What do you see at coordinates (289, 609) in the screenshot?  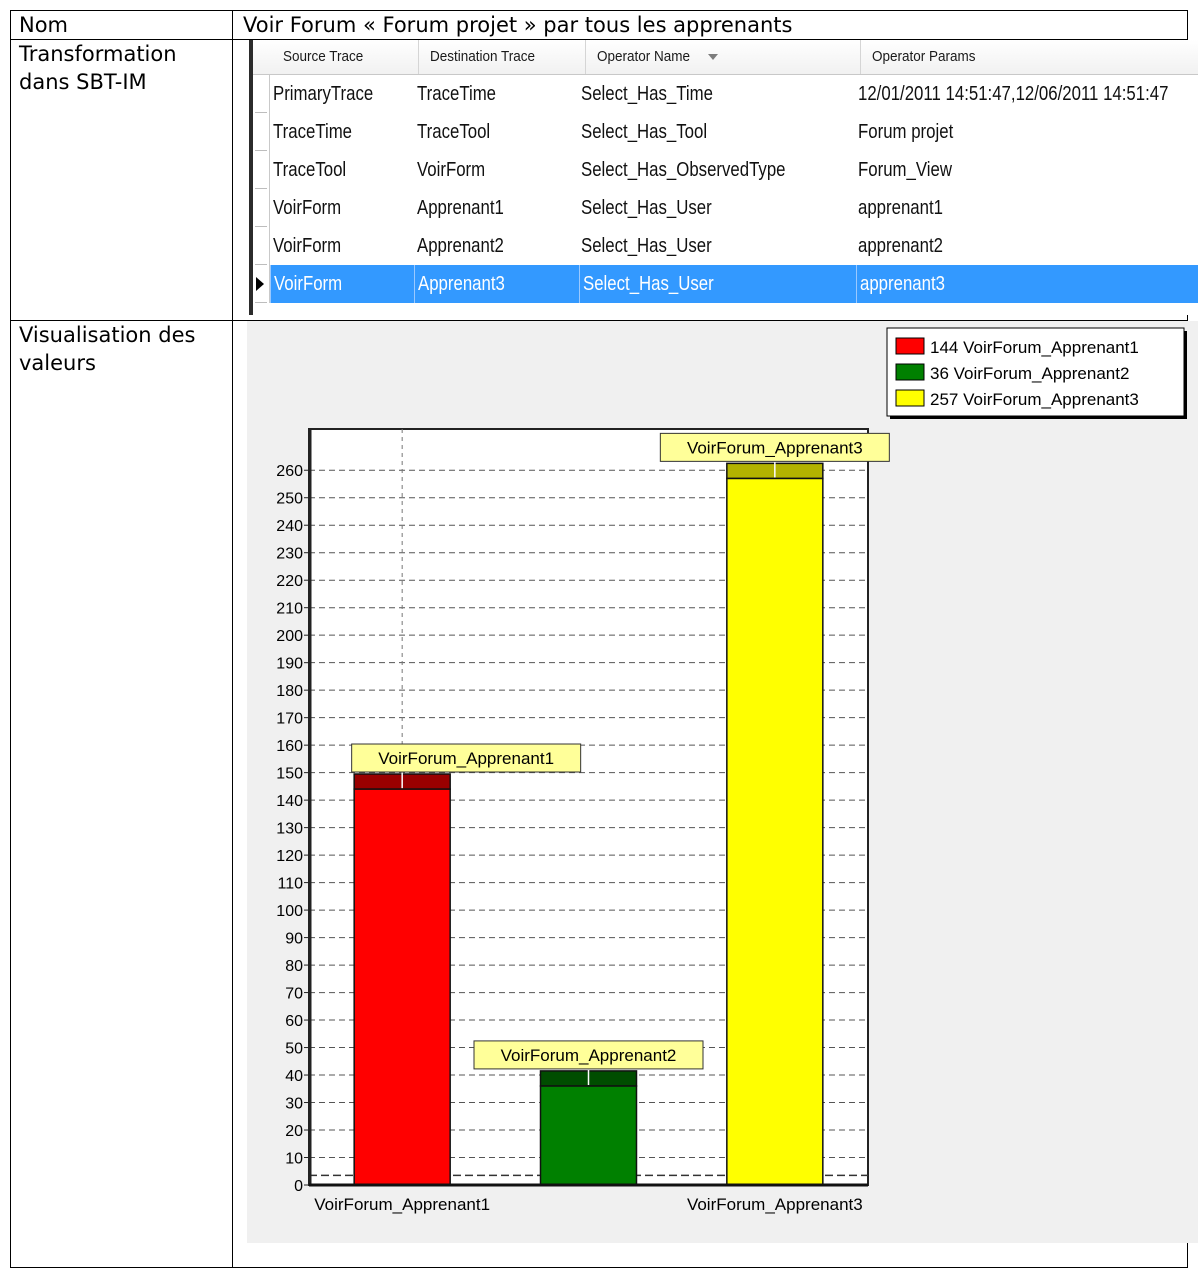 I see `y-tick-label: 210` at bounding box center [289, 609].